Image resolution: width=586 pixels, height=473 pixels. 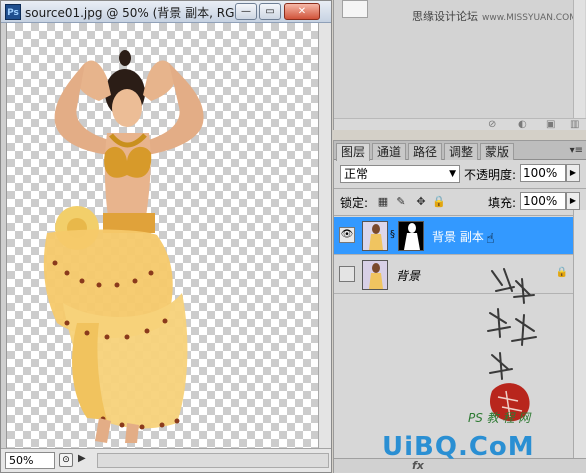 I want to click on forum-watermark: 思缘设计论坛 www.MISSYUAN.COM, so click(x=494, y=16).